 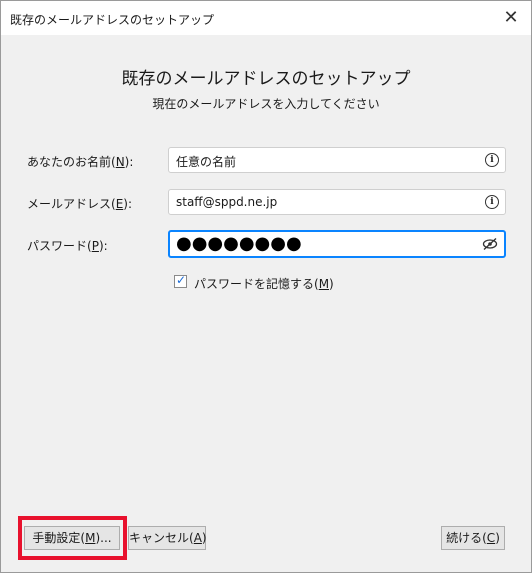 I want to click on show-password-icon, so click(x=490, y=244).